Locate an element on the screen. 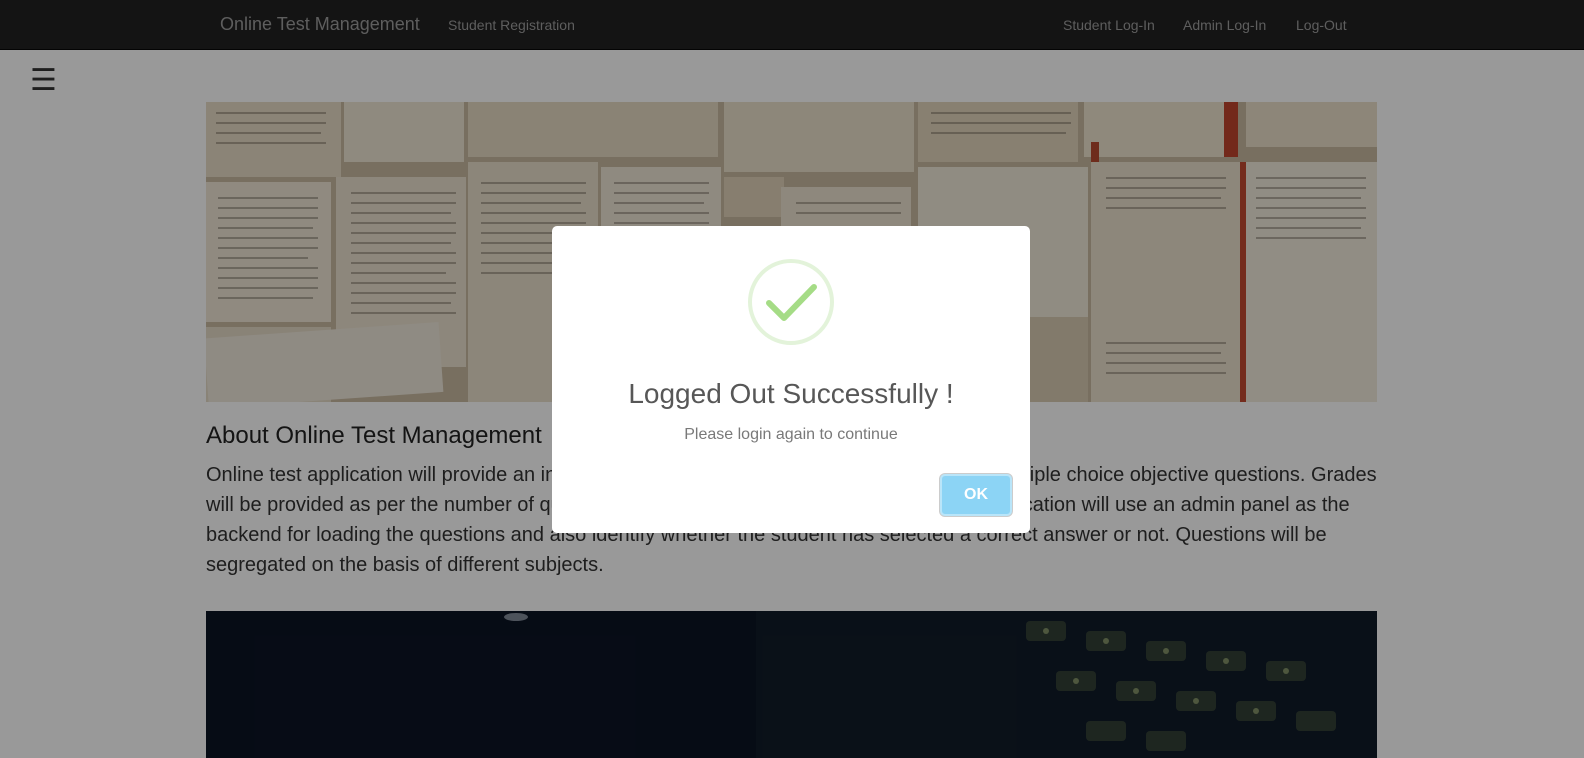 The height and width of the screenshot is (758, 1584). success-check-icon is located at coordinates (791, 302).